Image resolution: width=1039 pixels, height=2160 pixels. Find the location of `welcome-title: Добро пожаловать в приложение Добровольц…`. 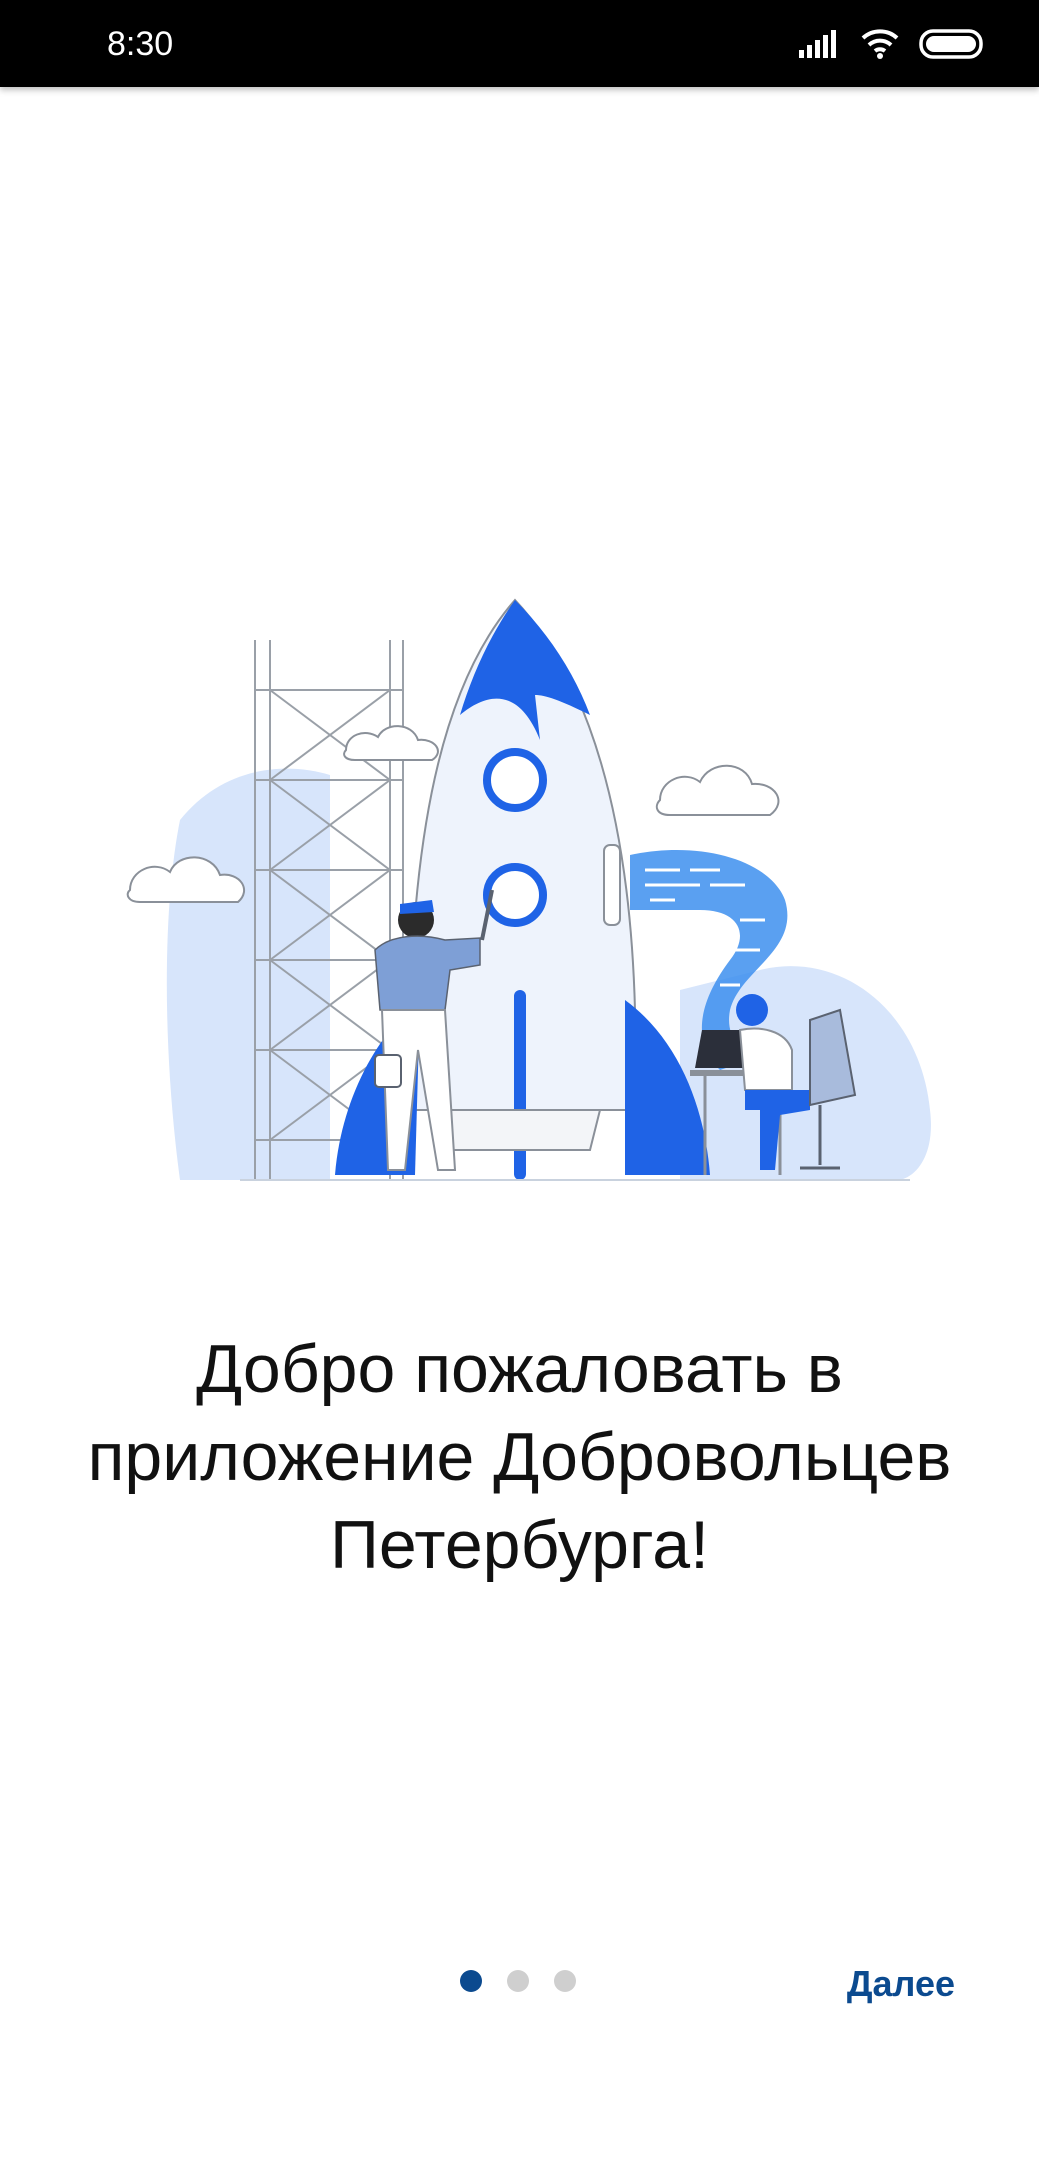

welcome-title: Добро пожаловать в приложение Добровольц… is located at coordinates (519, 1457).